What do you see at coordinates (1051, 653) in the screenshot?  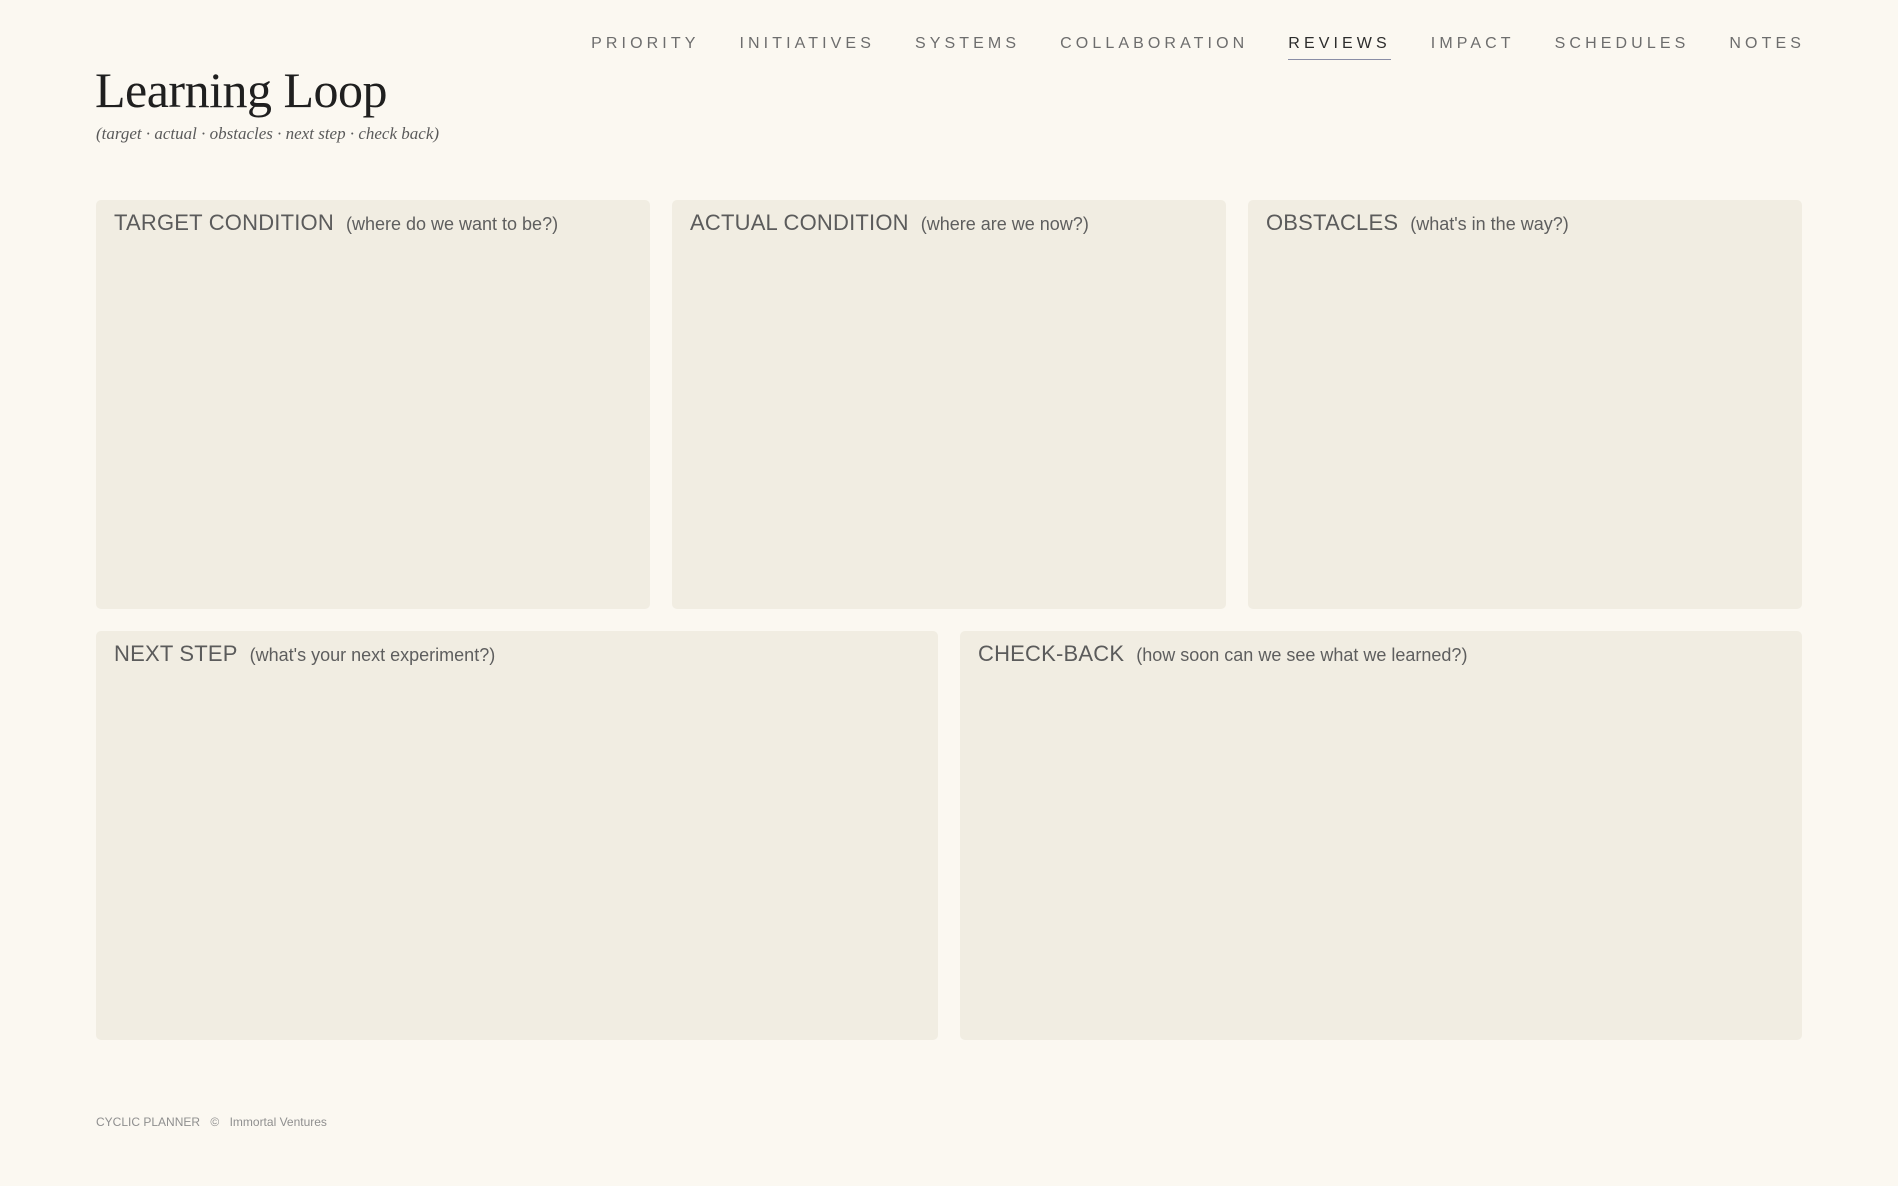 I see `panel-label: CHECK-BACK` at bounding box center [1051, 653].